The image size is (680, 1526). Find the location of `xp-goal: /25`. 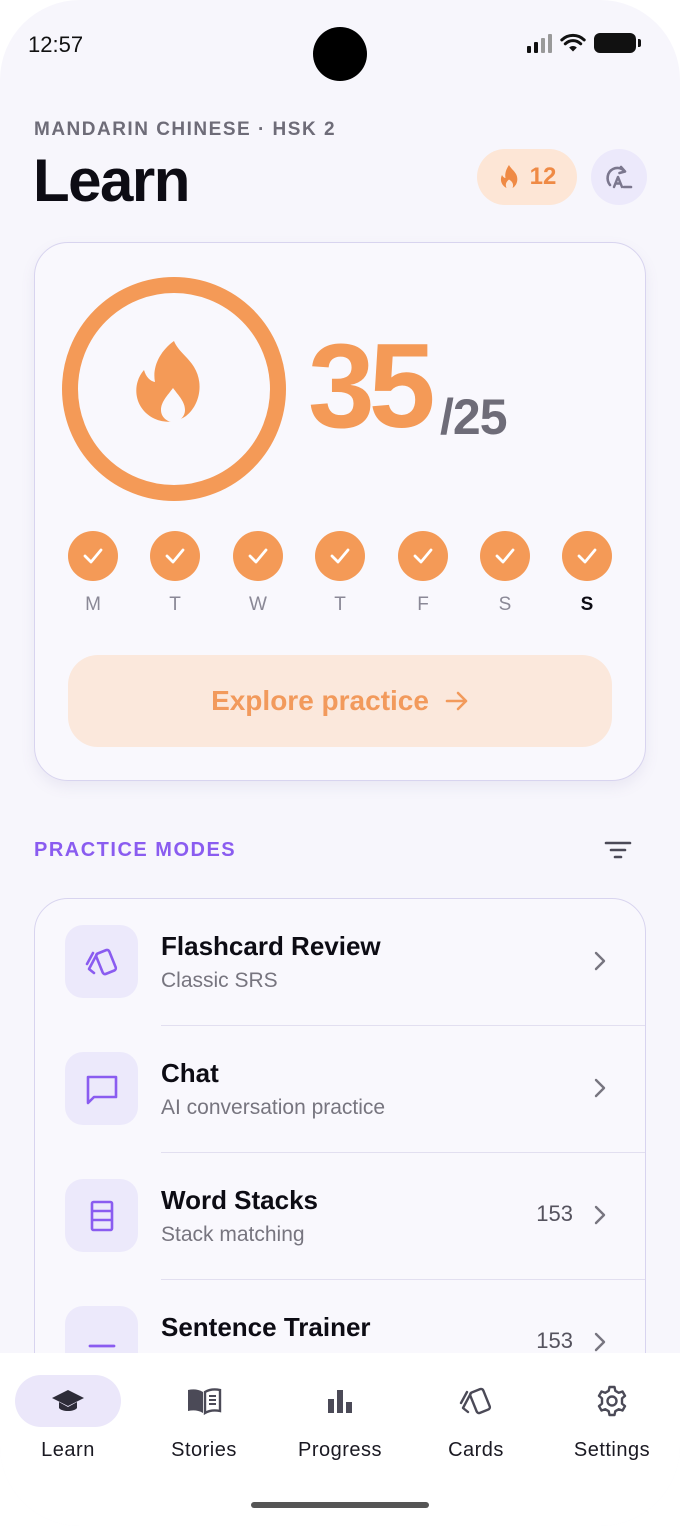

xp-goal: /25 is located at coordinates (474, 417).